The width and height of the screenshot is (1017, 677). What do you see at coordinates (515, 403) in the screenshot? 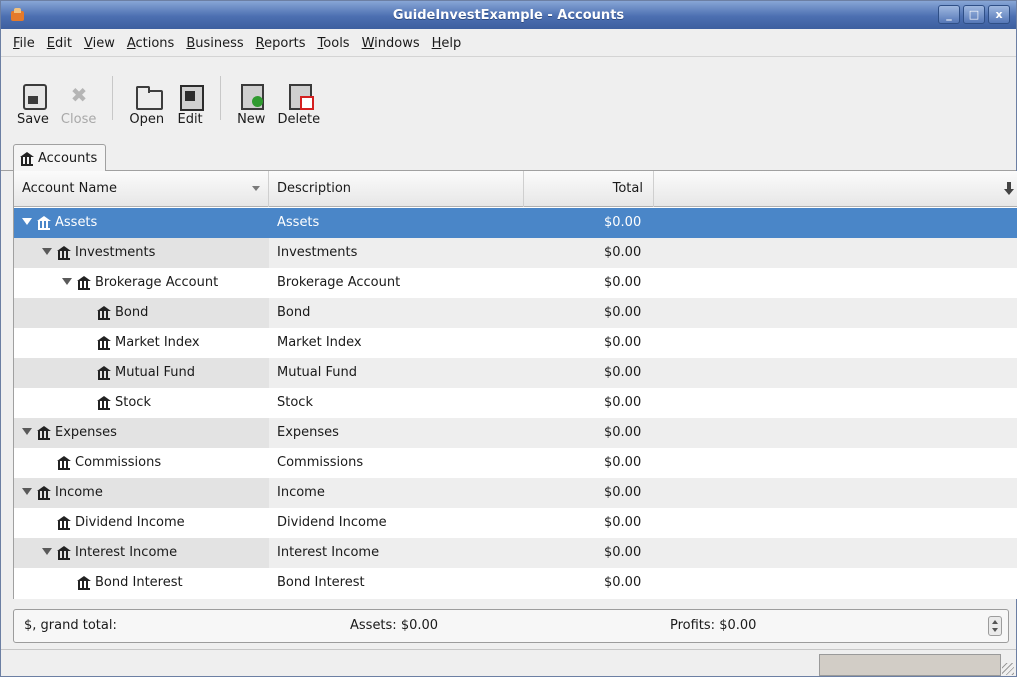
I see `account-row: Stock Stock $0.00` at bounding box center [515, 403].